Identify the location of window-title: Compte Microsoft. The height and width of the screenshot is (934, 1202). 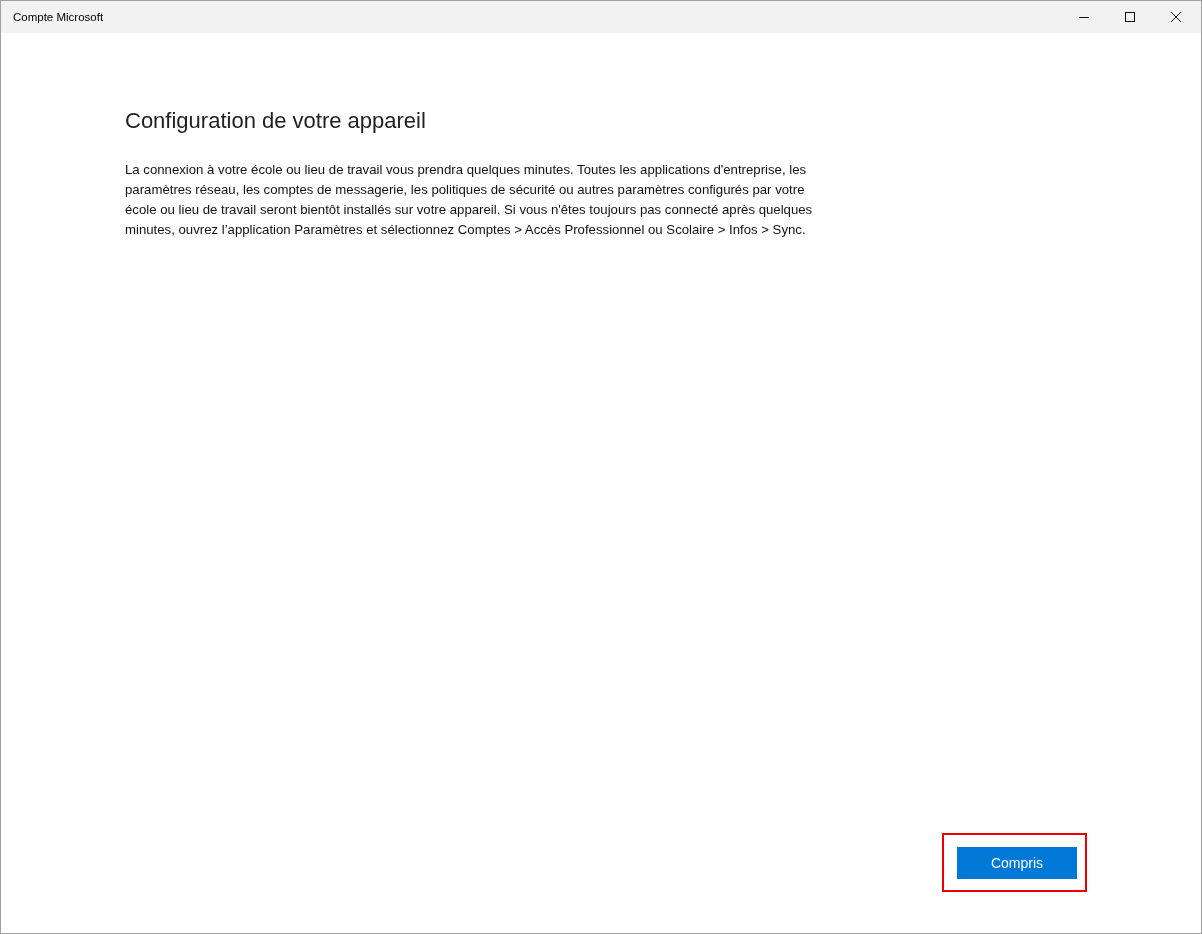
(58, 17).